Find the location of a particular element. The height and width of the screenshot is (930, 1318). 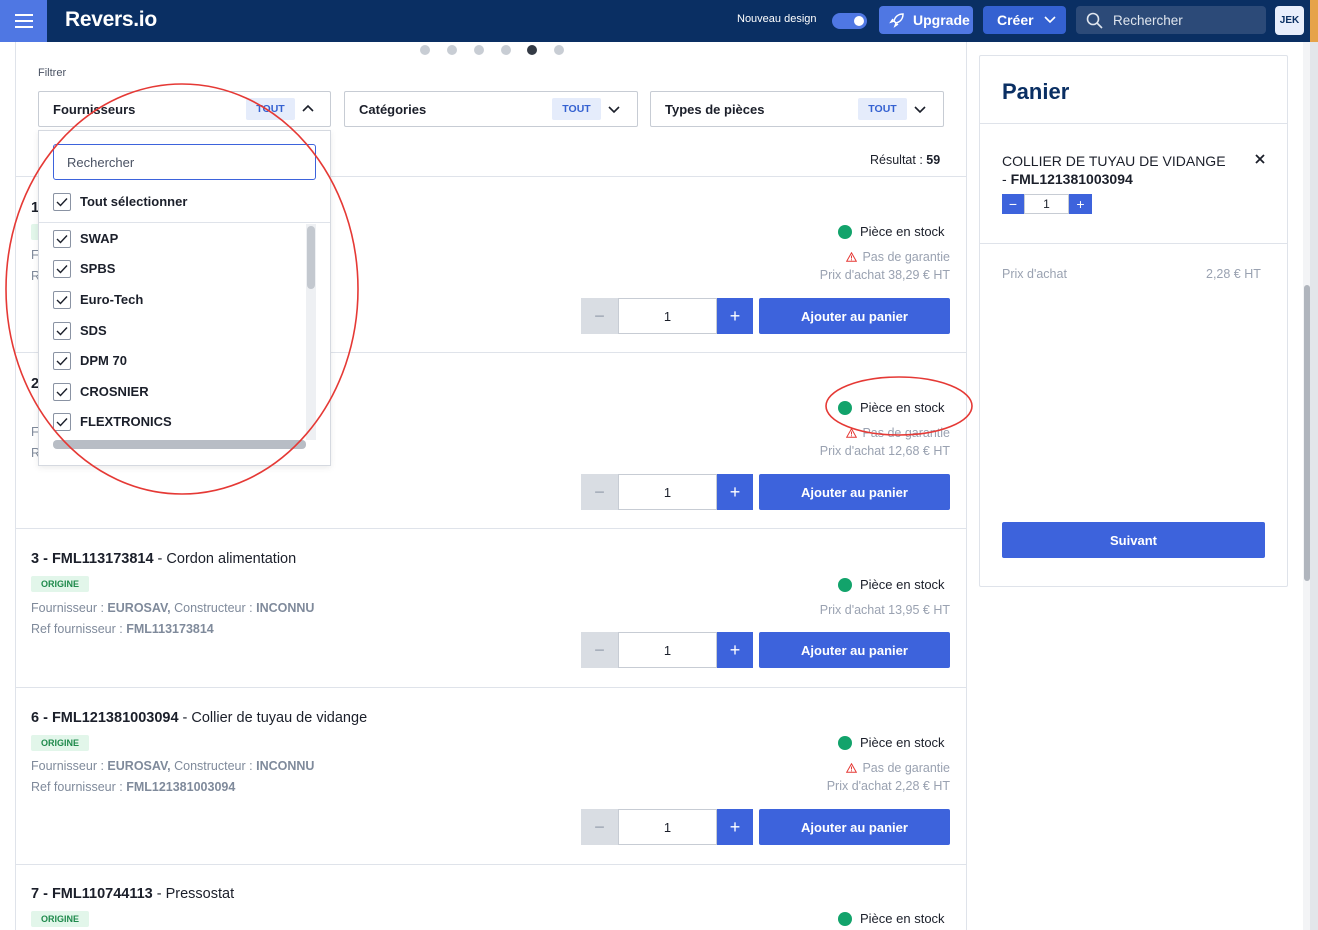

cart-price-value: 2,28 € HT is located at coordinates (1233, 274).